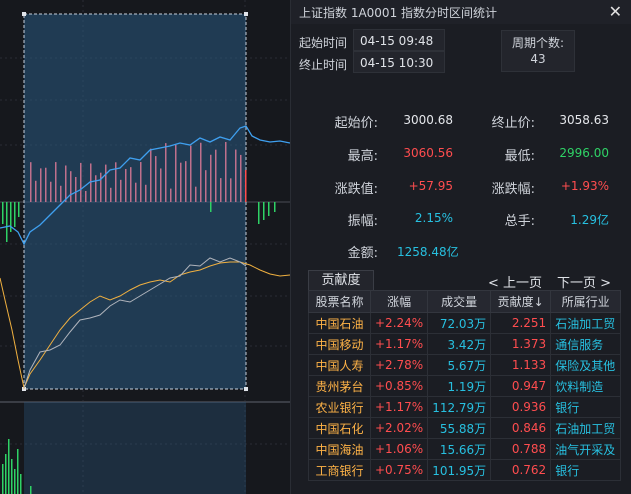  What do you see at coordinates (339, 301) in the screenshot?
I see `column-header: 股票名称` at bounding box center [339, 301].